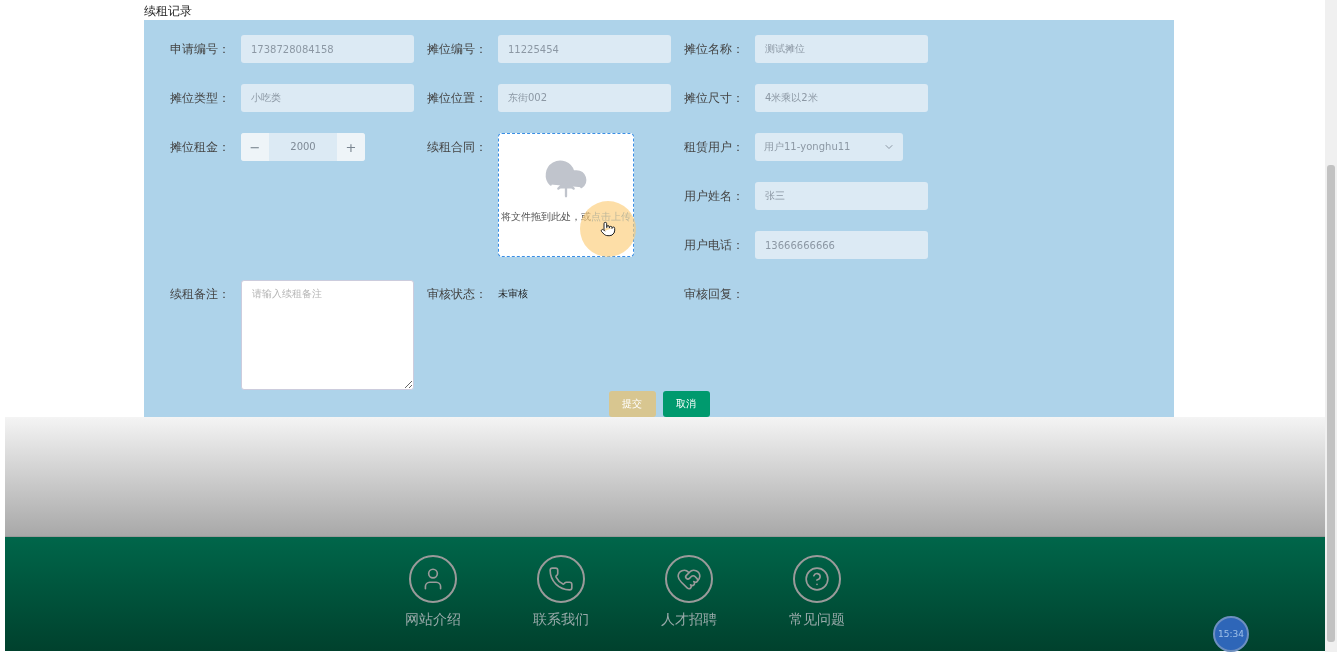  I want to click on text-field: 1738728084158, so click(327, 49).